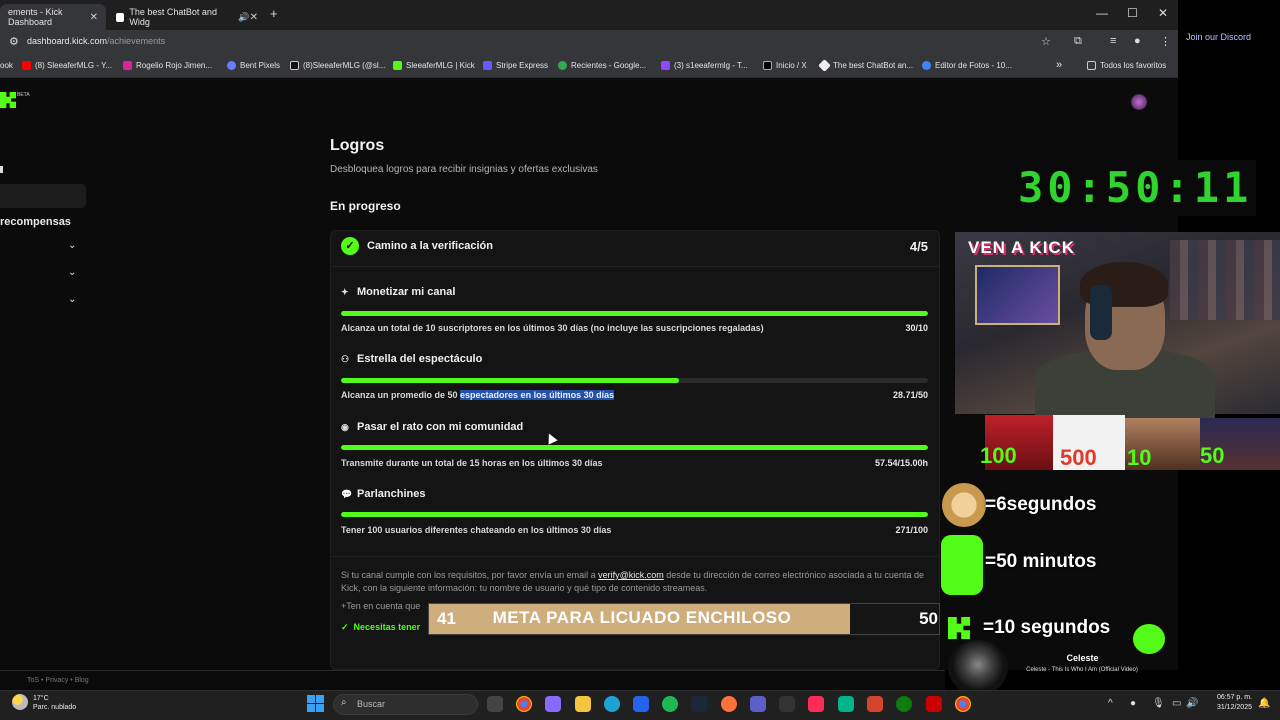 The width and height of the screenshot is (1280, 720). Describe the element at coordinates (1, 169) in the screenshot. I see `sidebar-item-marker` at that location.